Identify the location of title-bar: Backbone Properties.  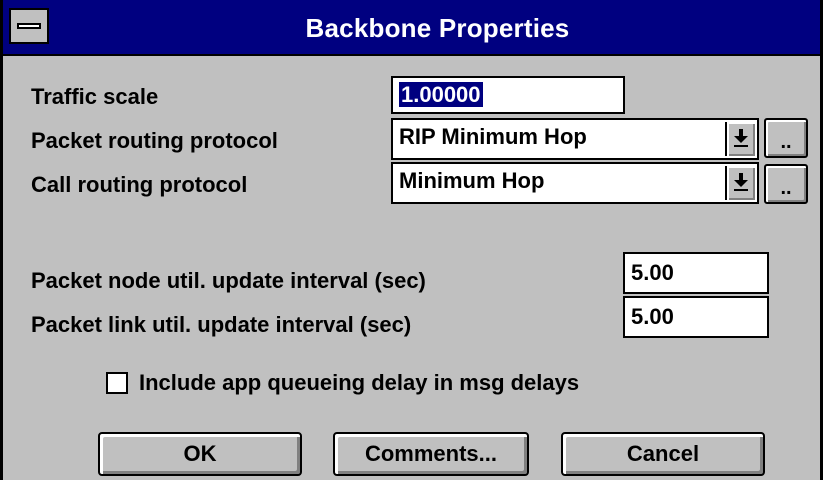
(411, 28).